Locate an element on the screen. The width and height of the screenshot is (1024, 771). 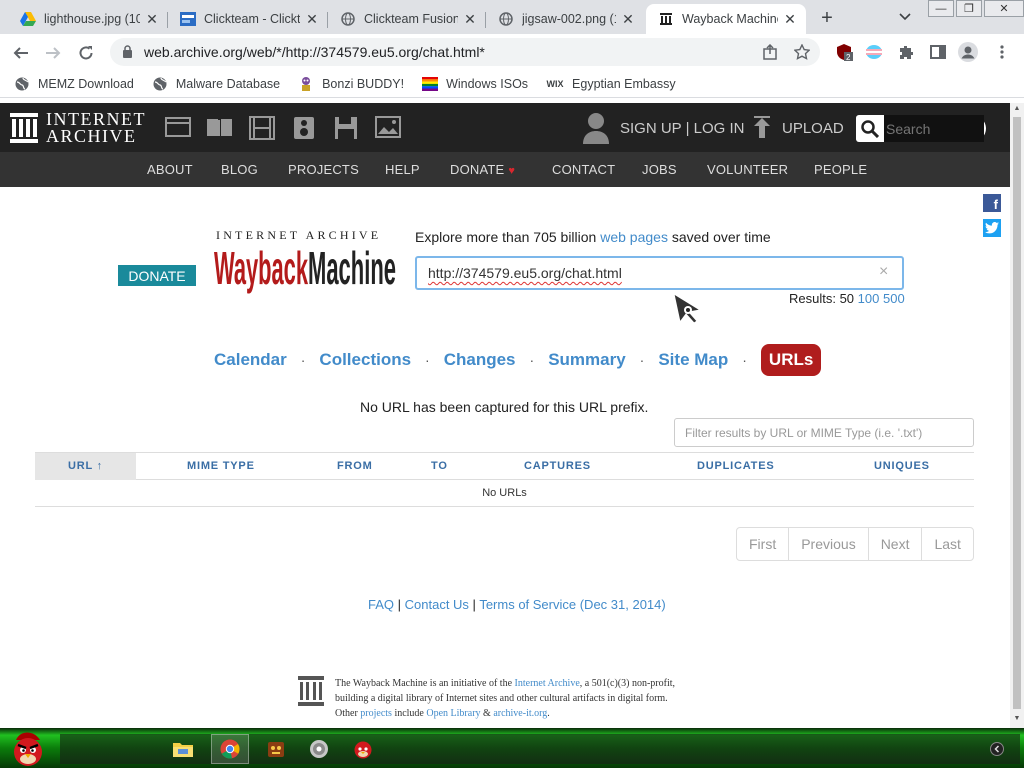
bookmark-egyptian-embassy: WIX Egyptian Embassy is located at coordinates (611, 84).